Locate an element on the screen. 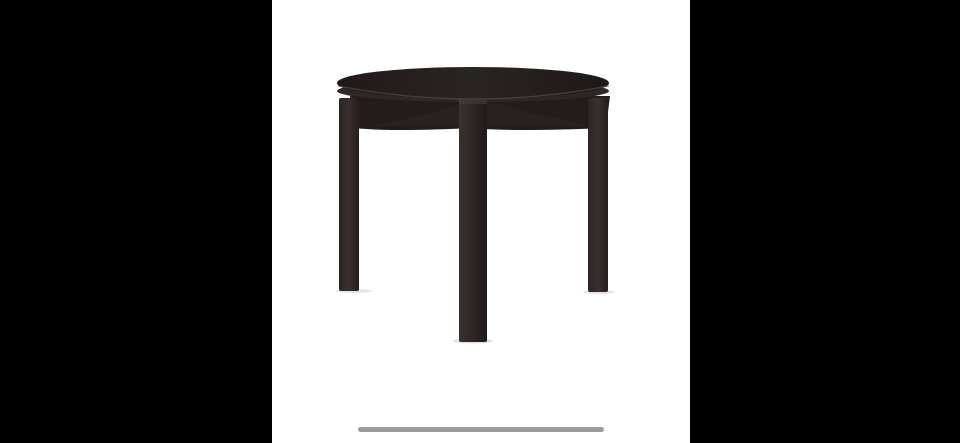 This screenshot has width=960, height=443. table-leg-left is located at coordinates (349, 194).